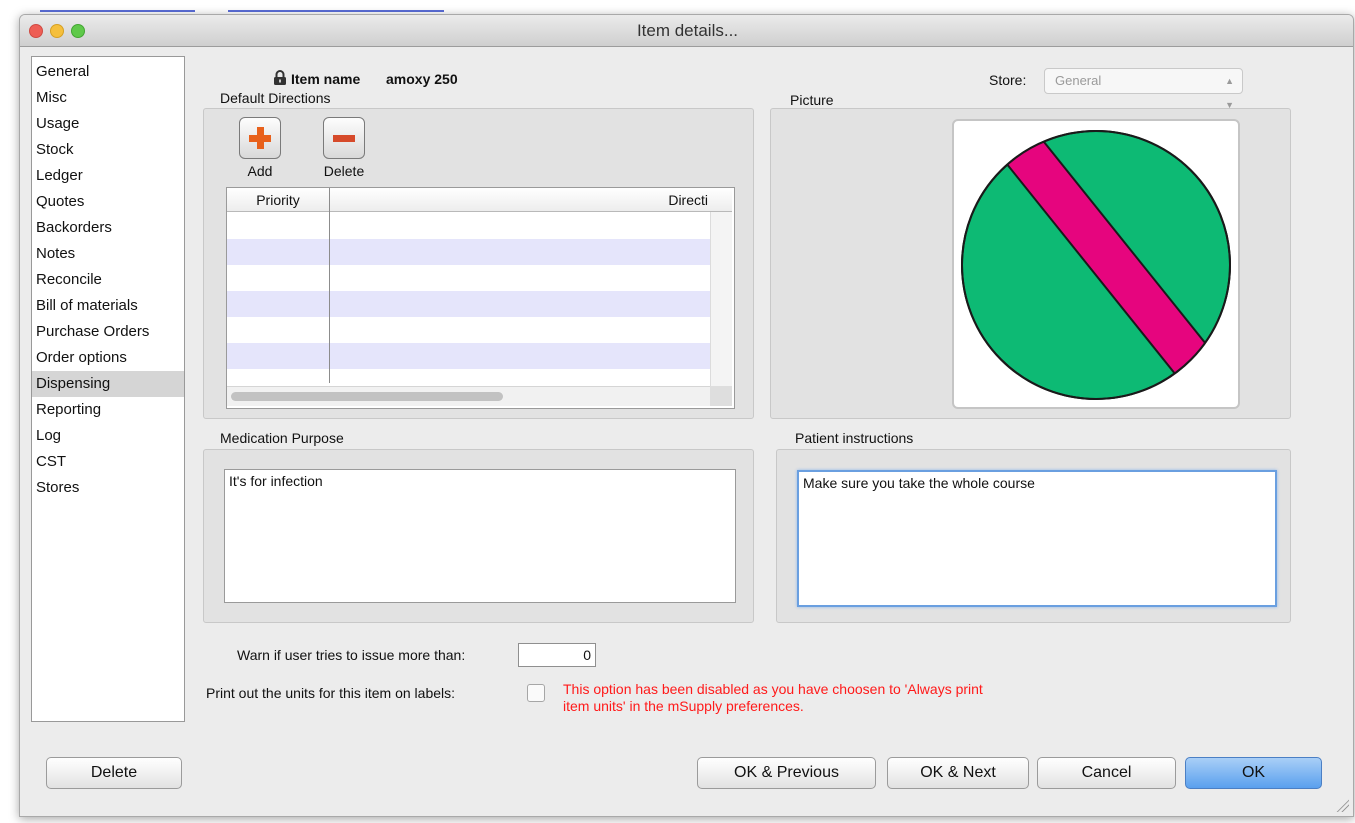 This screenshot has height=823, width=1355. I want to click on sidebar-item-stock: Stock, so click(108, 150).